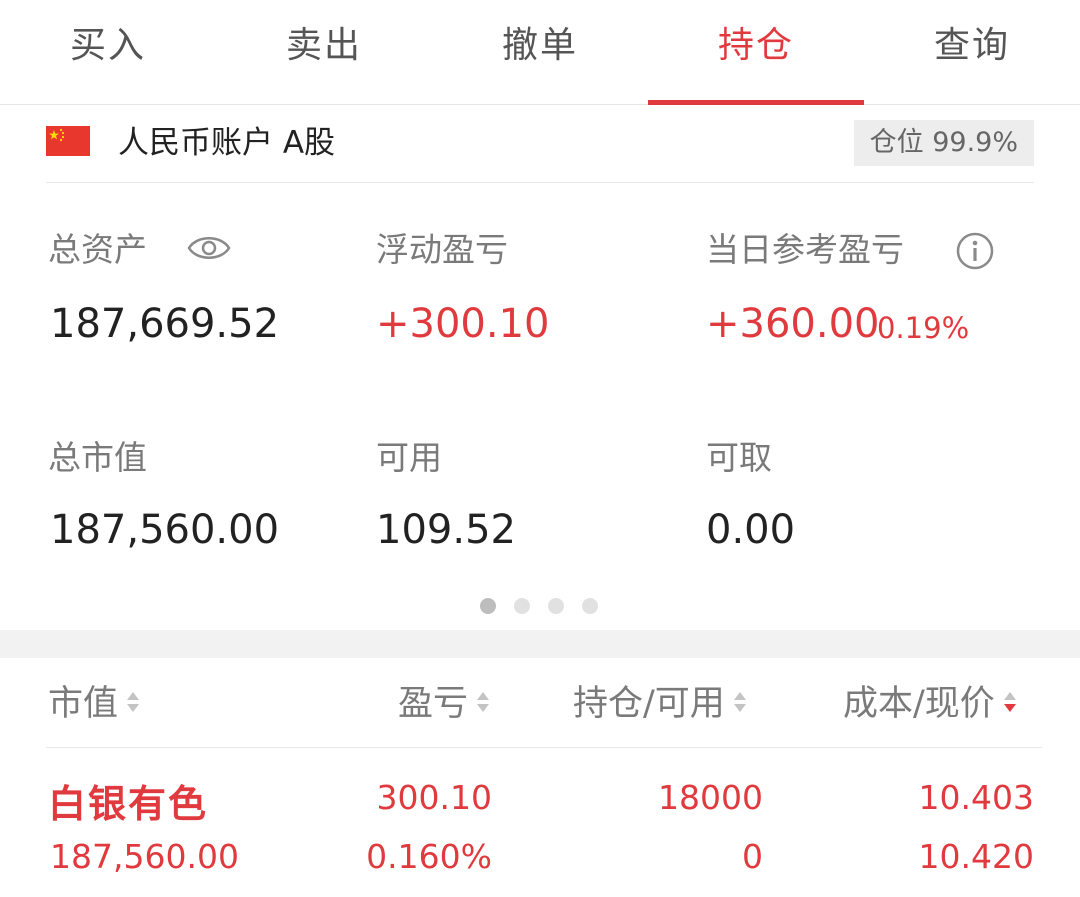 The image size is (1080, 897). Describe the element at coordinates (227, 143) in the screenshot. I see `account-name: 人民币账户 A股` at that location.